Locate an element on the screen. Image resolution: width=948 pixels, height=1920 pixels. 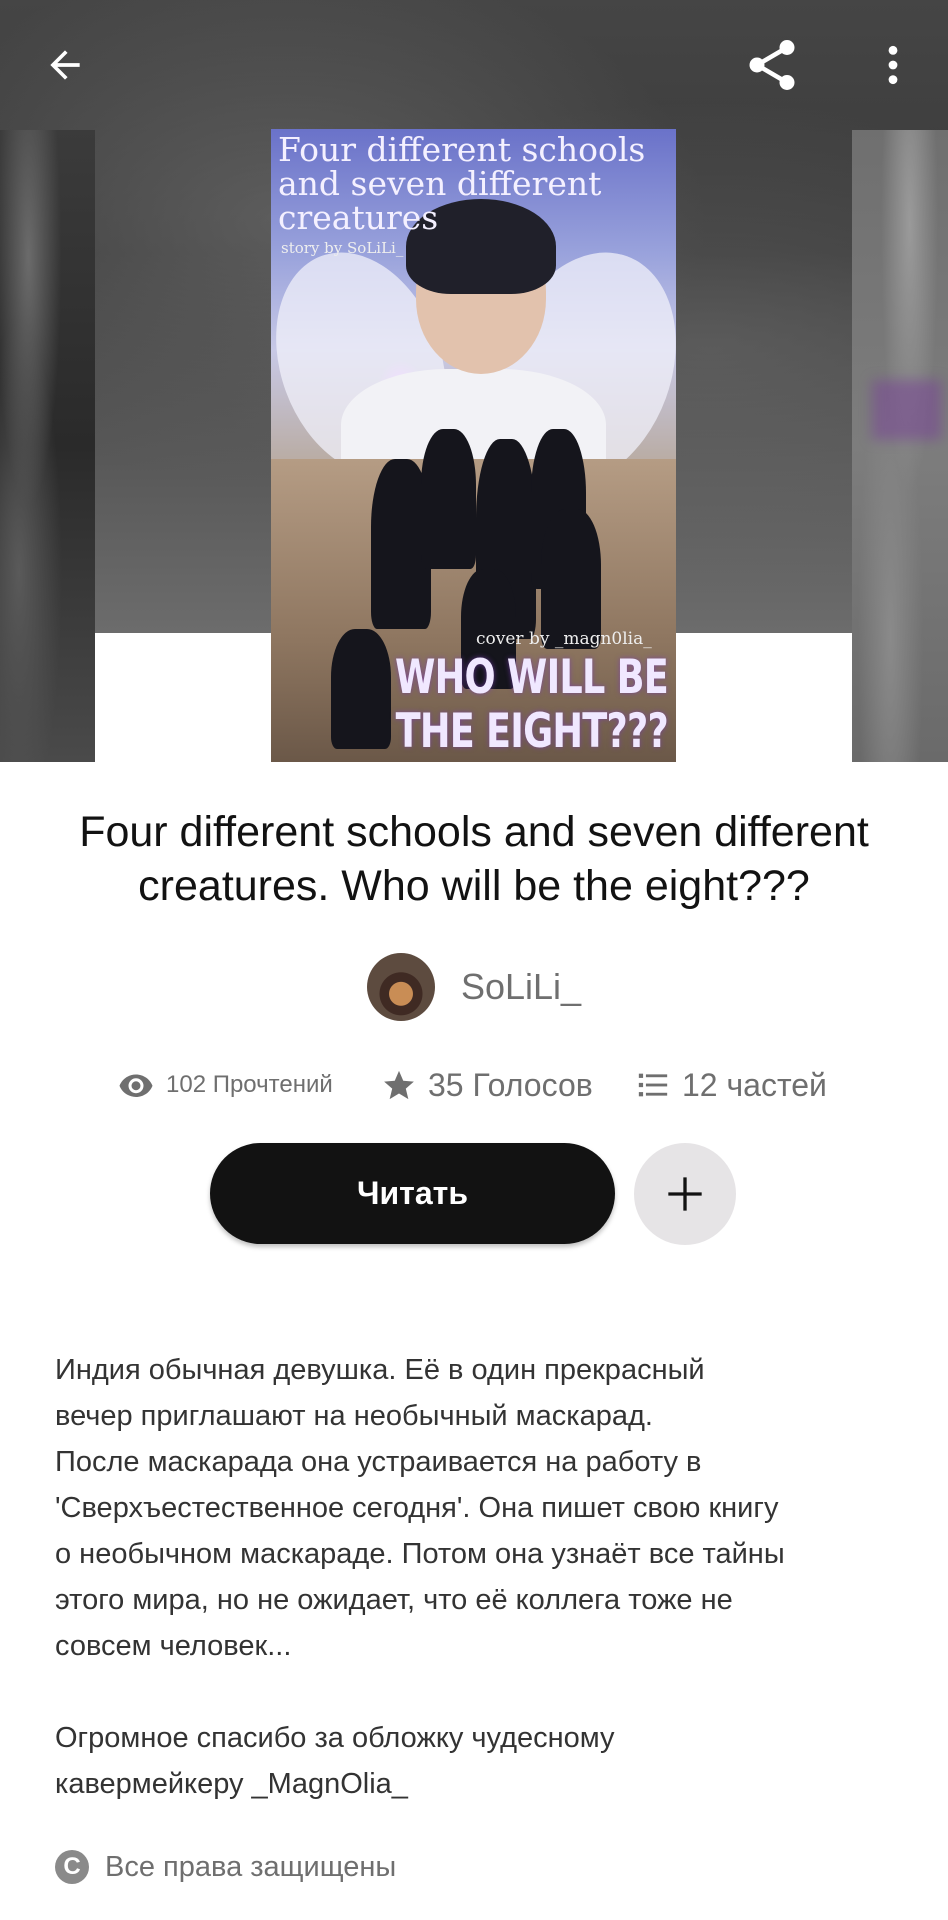
arrow-left-icon is located at coordinates (65, 65).